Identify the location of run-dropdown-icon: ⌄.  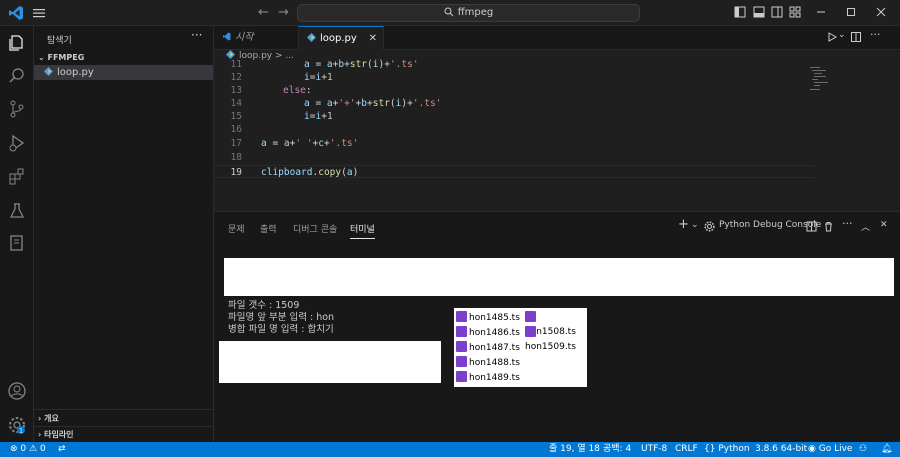
(842, 35).